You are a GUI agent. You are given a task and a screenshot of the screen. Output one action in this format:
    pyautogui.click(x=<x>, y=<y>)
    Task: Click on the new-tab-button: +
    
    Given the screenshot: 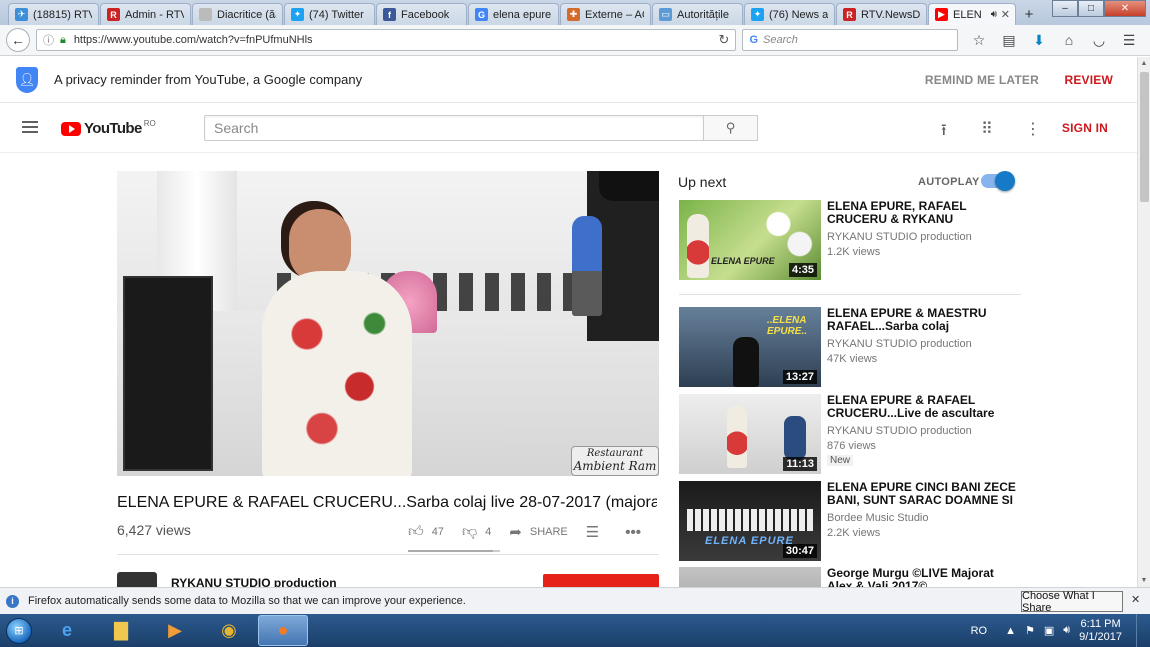 What is the action you would take?
    pyautogui.click(x=1029, y=14)
    